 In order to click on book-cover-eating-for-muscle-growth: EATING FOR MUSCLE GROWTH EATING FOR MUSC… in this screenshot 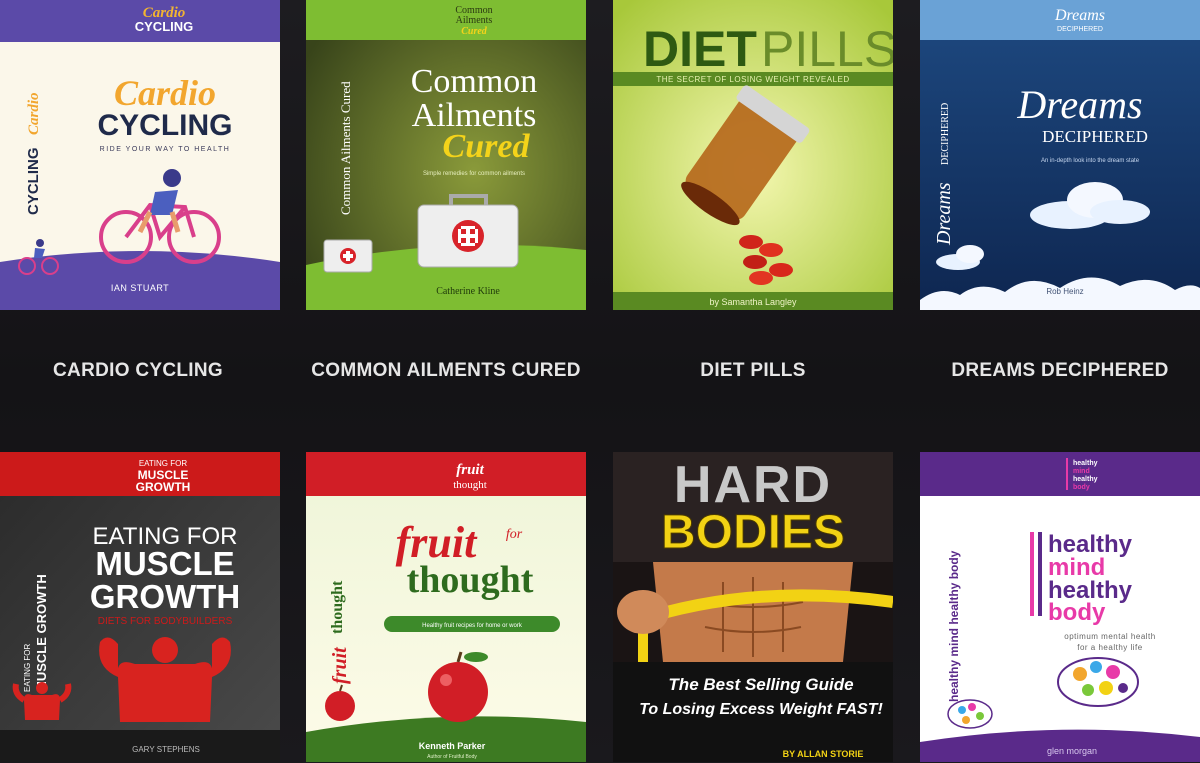, I will do `click(140, 607)`.